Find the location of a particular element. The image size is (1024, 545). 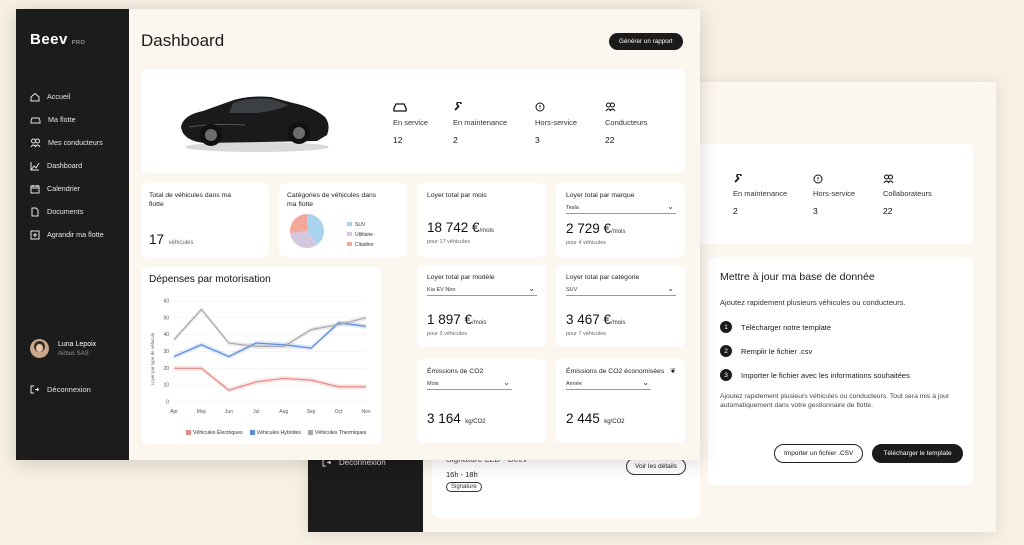

rent-category-sub: pour 7 véhicules is located at coordinates (586, 333).